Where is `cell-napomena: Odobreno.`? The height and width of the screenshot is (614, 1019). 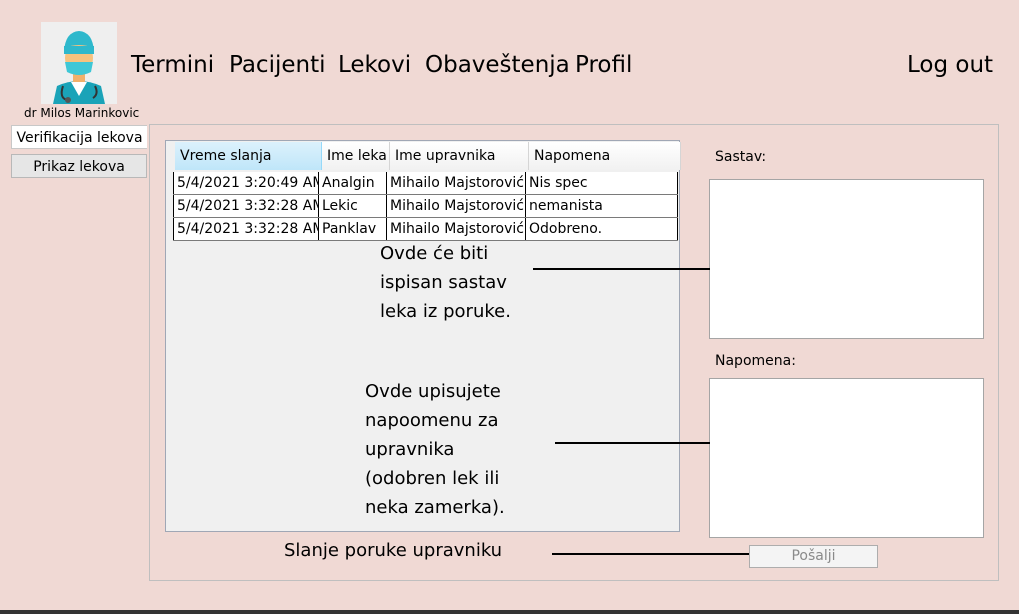
cell-napomena: Odobreno. is located at coordinates (602, 229).